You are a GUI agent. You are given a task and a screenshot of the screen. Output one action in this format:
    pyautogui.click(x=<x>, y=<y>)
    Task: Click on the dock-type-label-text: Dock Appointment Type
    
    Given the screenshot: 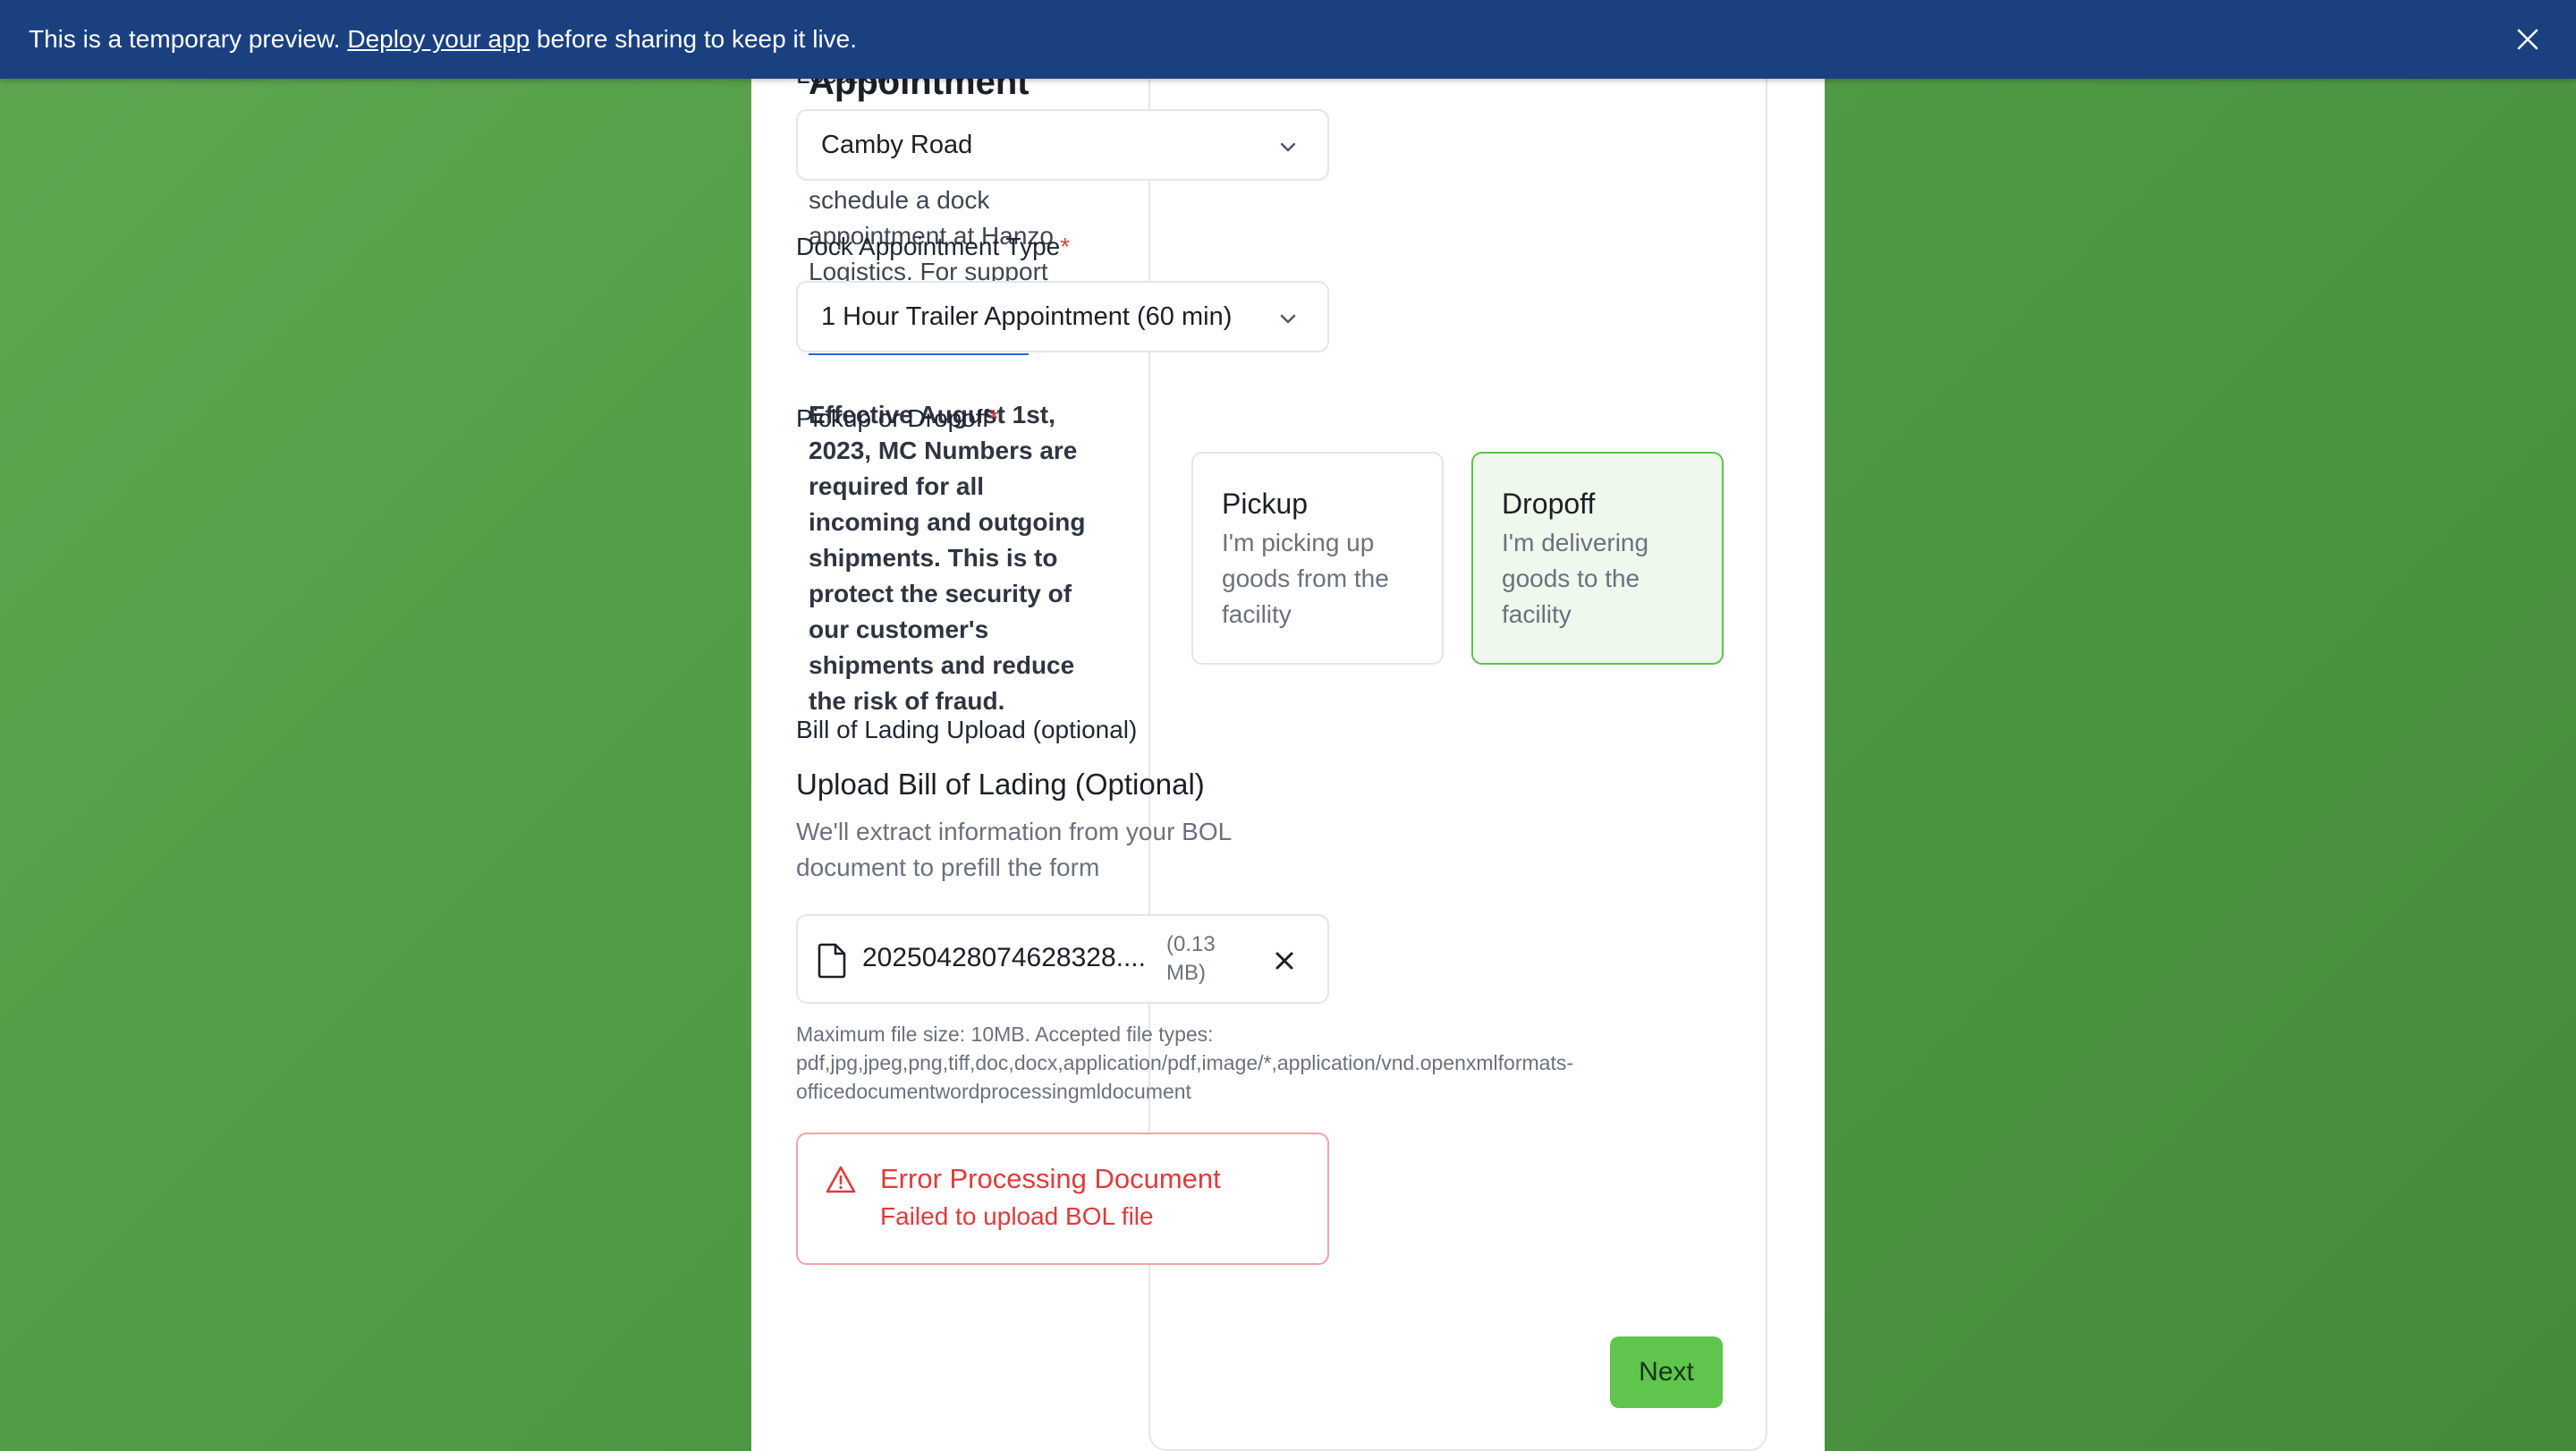 What is the action you would take?
    pyautogui.click(x=928, y=246)
    